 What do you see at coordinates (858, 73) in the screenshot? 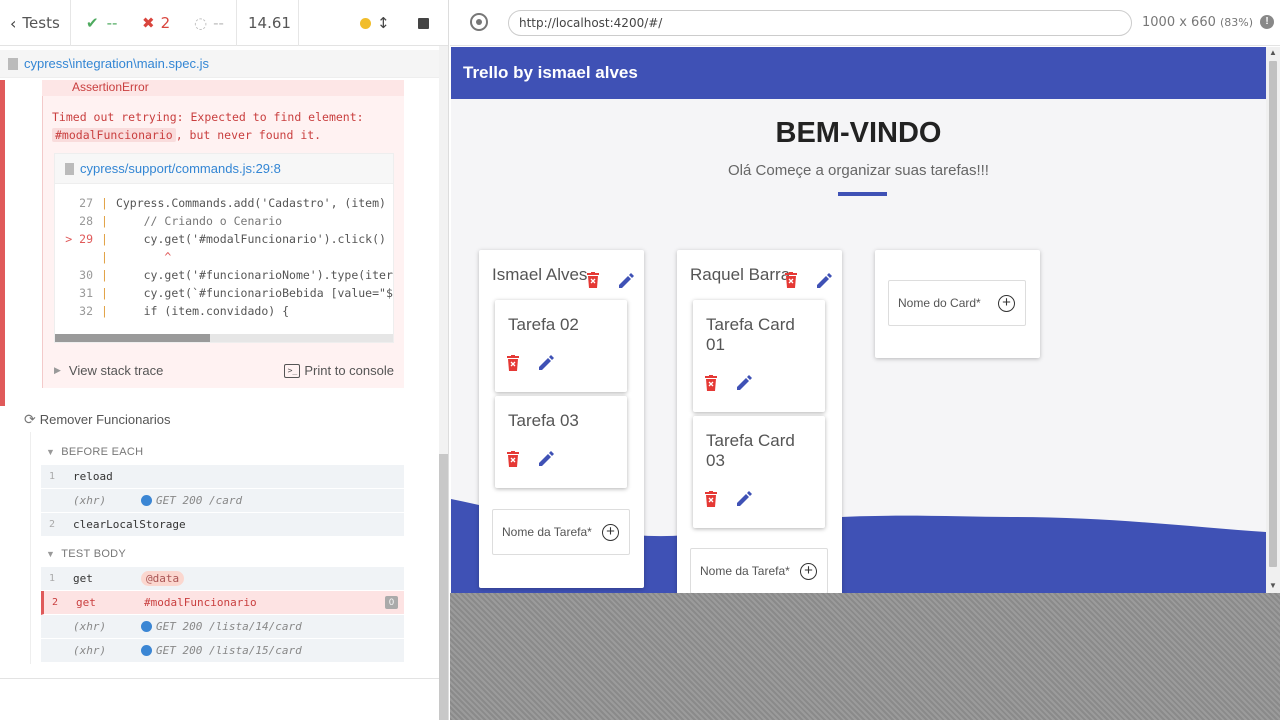
I see `app-navbar: Trello by ismael alves` at bounding box center [858, 73].